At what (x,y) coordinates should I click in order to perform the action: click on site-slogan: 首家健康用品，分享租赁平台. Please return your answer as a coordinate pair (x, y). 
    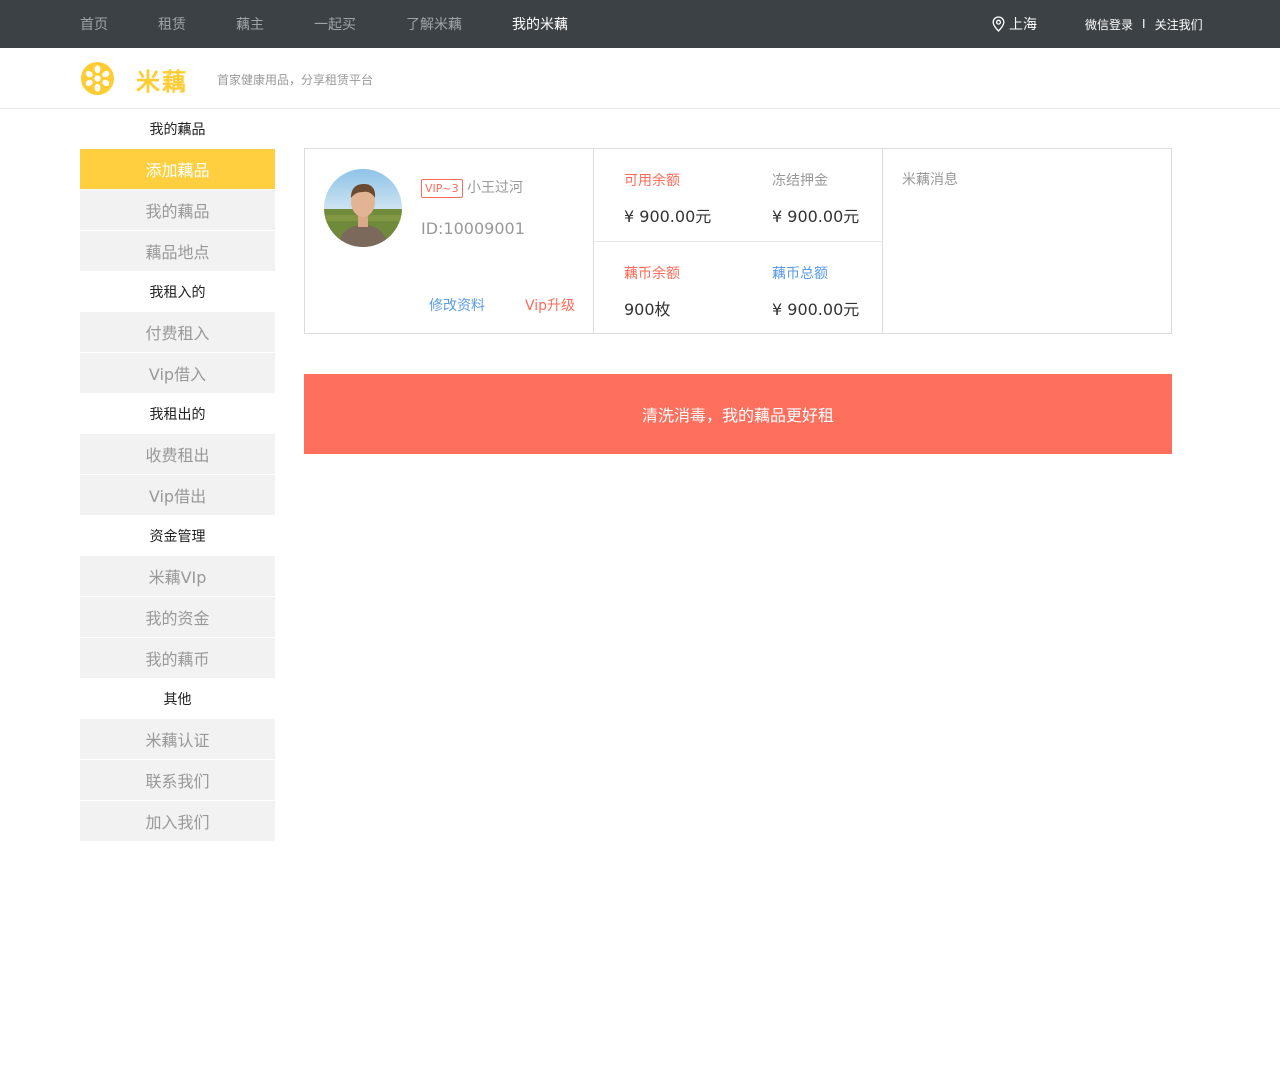
    Looking at the image, I should click on (295, 80).